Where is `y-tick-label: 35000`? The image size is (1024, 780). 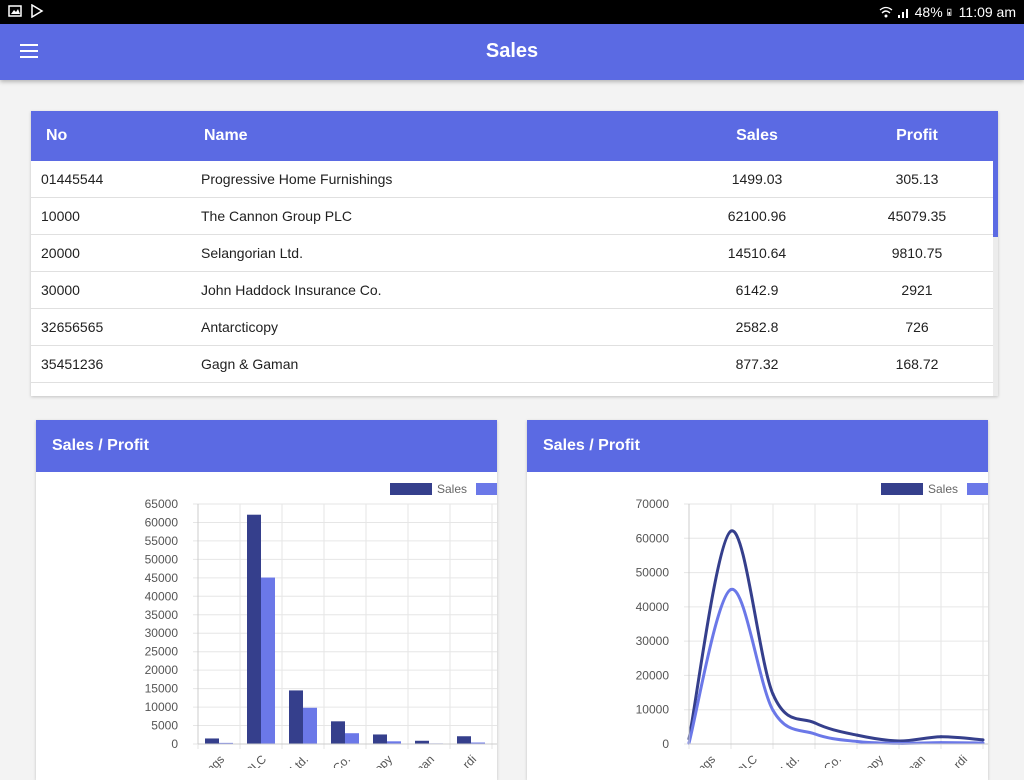
y-tick-label: 35000 is located at coordinates (162, 615).